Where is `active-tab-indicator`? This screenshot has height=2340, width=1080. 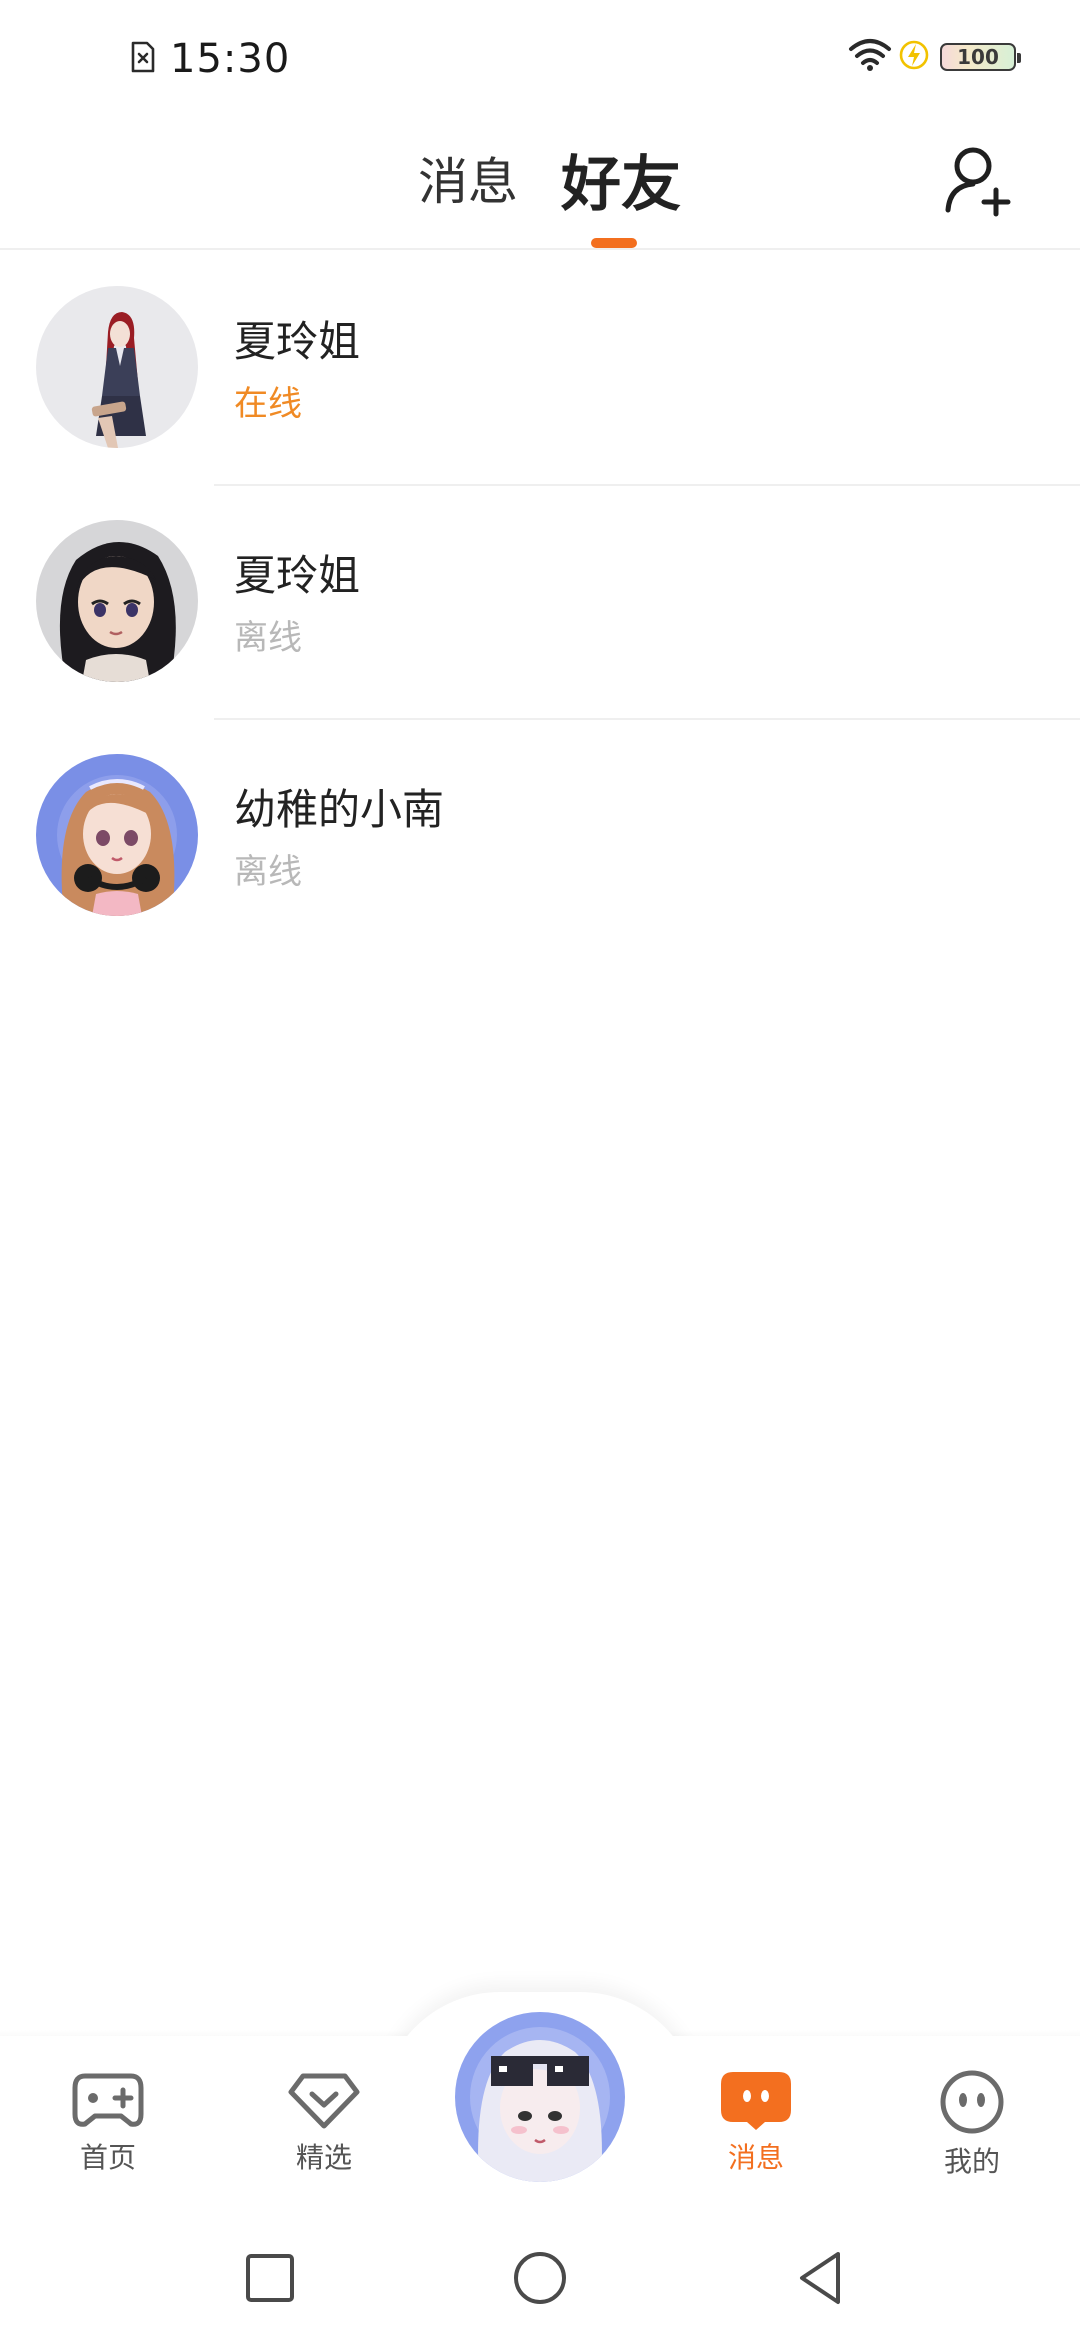 active-tab-indicator is located at coordinates (614, 243).